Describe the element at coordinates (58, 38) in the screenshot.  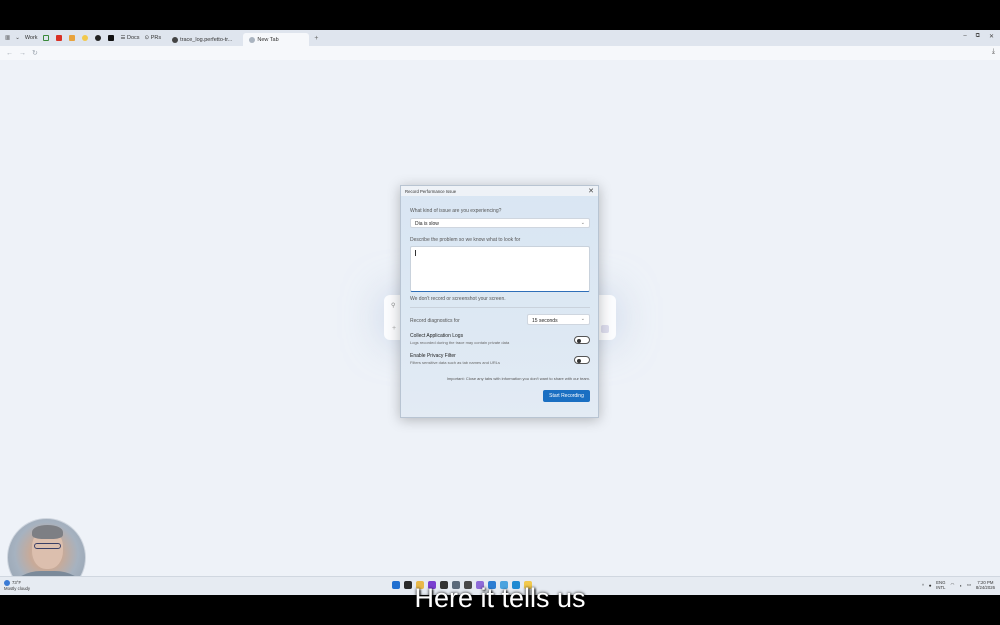
I see `gmail-icon` at that location.